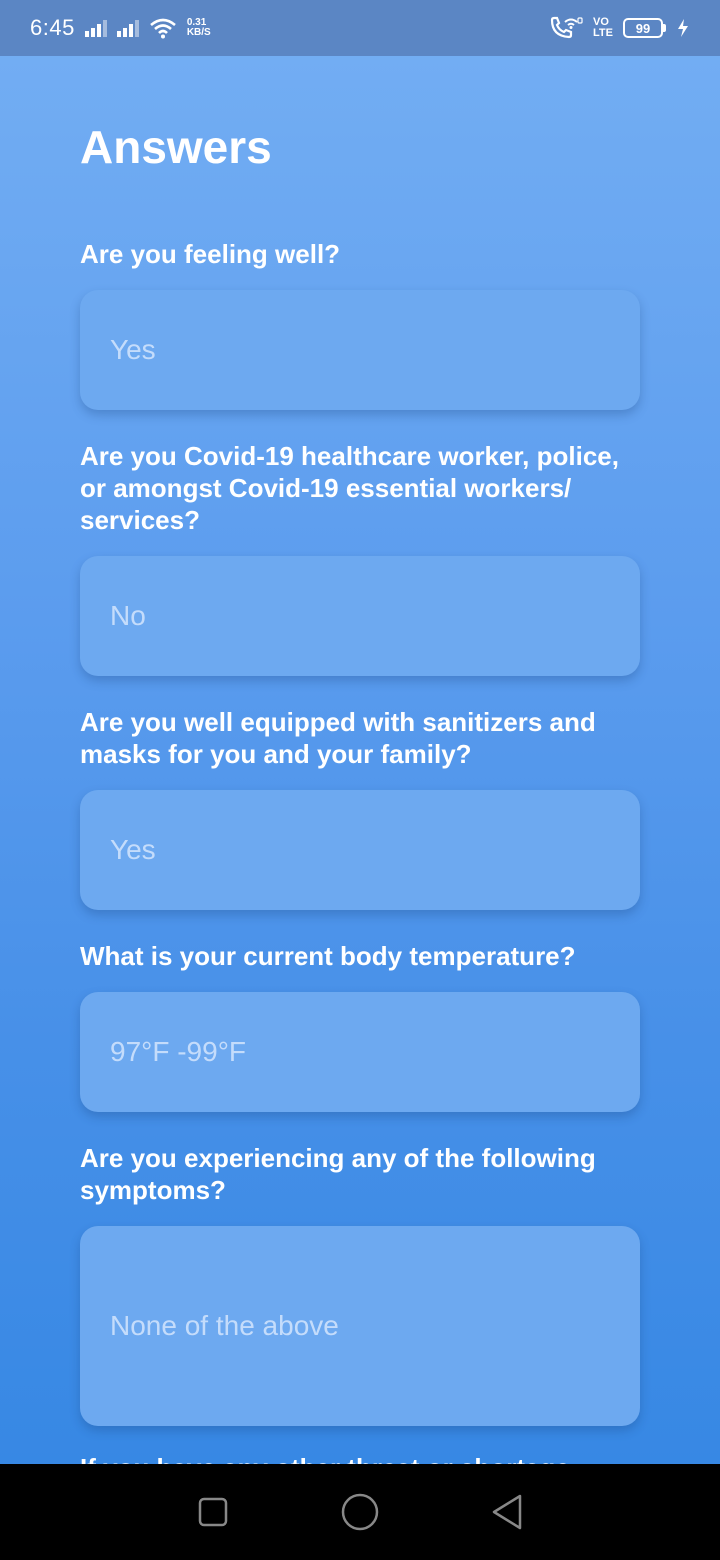 The image size is (720, 1560). What do you see at coordinates (176, 147) in the screenshot?
I see `page-title: Answers` at bounding box center [176, 147].